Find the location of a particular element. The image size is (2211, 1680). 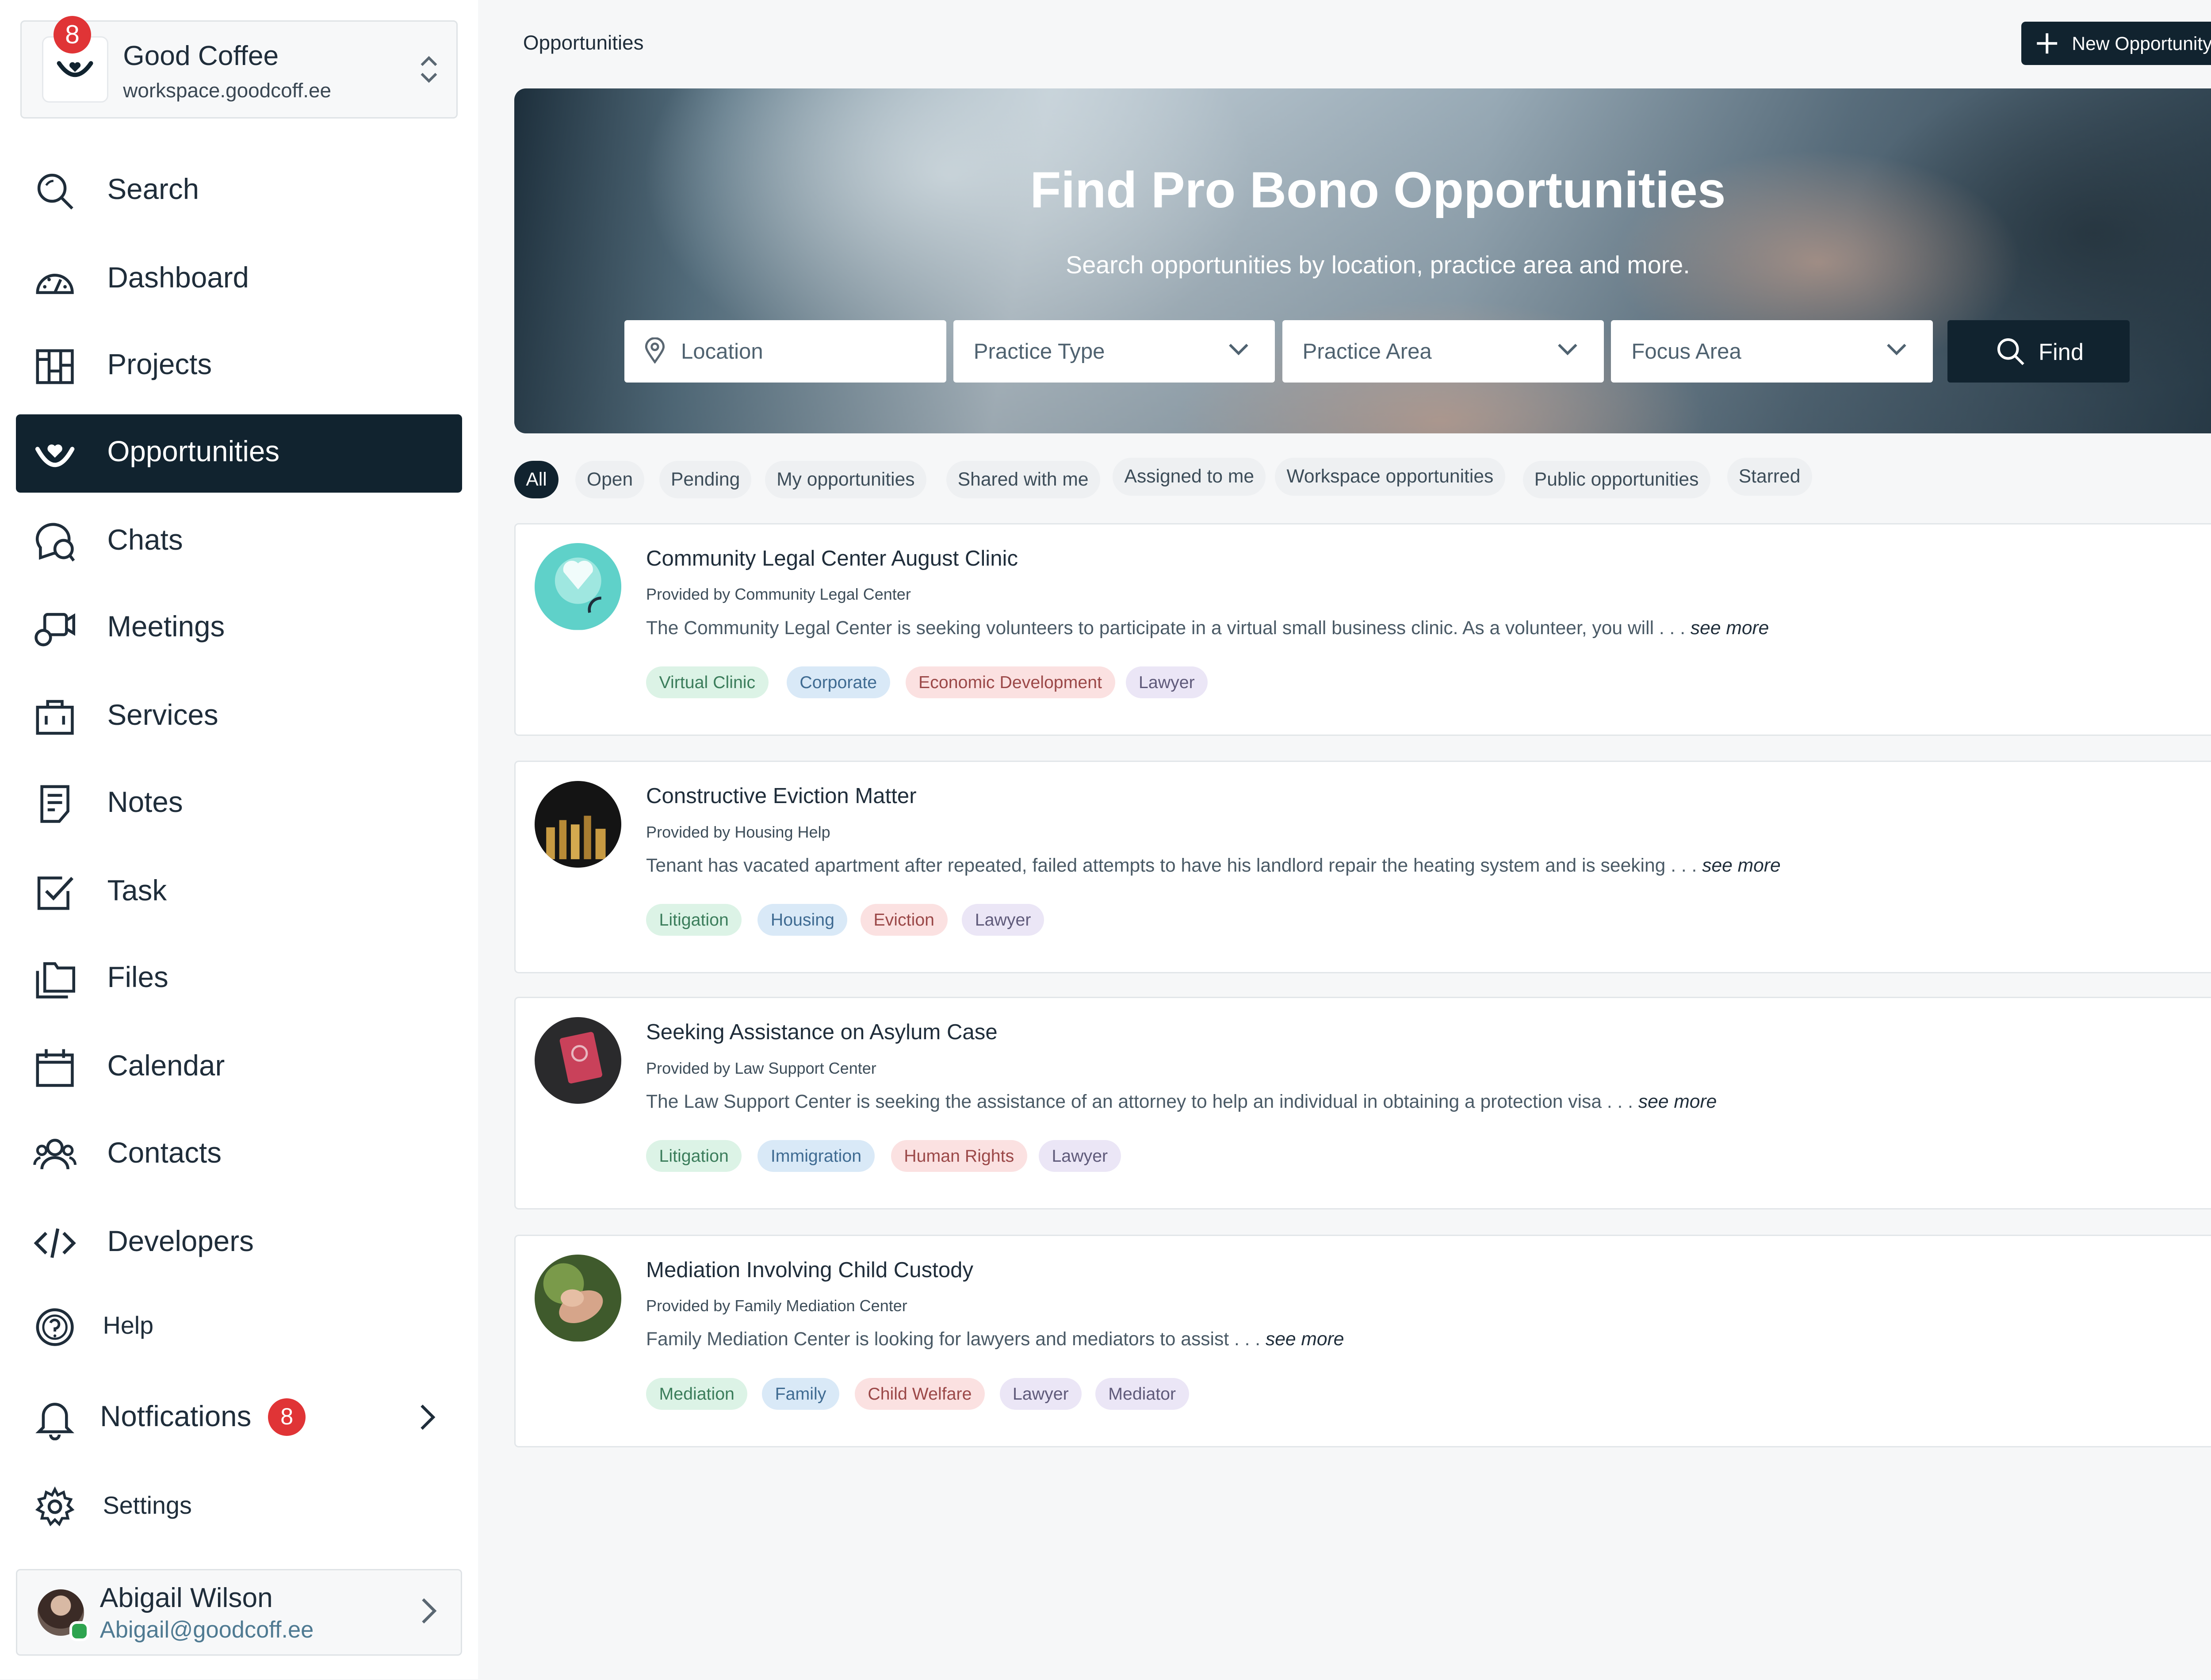

opportunity-provider: Provided by Housing Help is located at coordinates (738, 832).